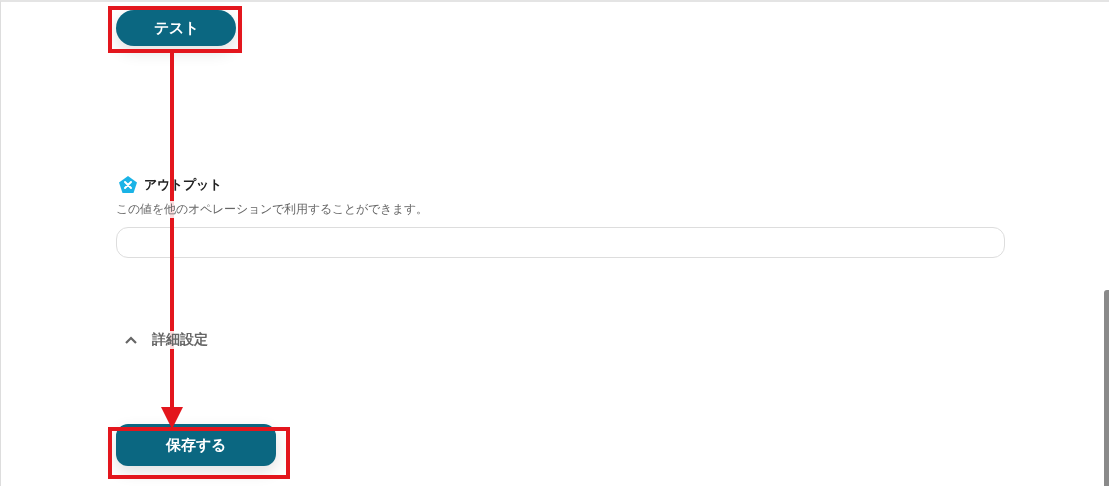 This screenshot has width=1109, height=486. What do you see at coordinates (176, 28) in the screenshot?
I see `test-button: テスト` at bounding box center [176, 28].